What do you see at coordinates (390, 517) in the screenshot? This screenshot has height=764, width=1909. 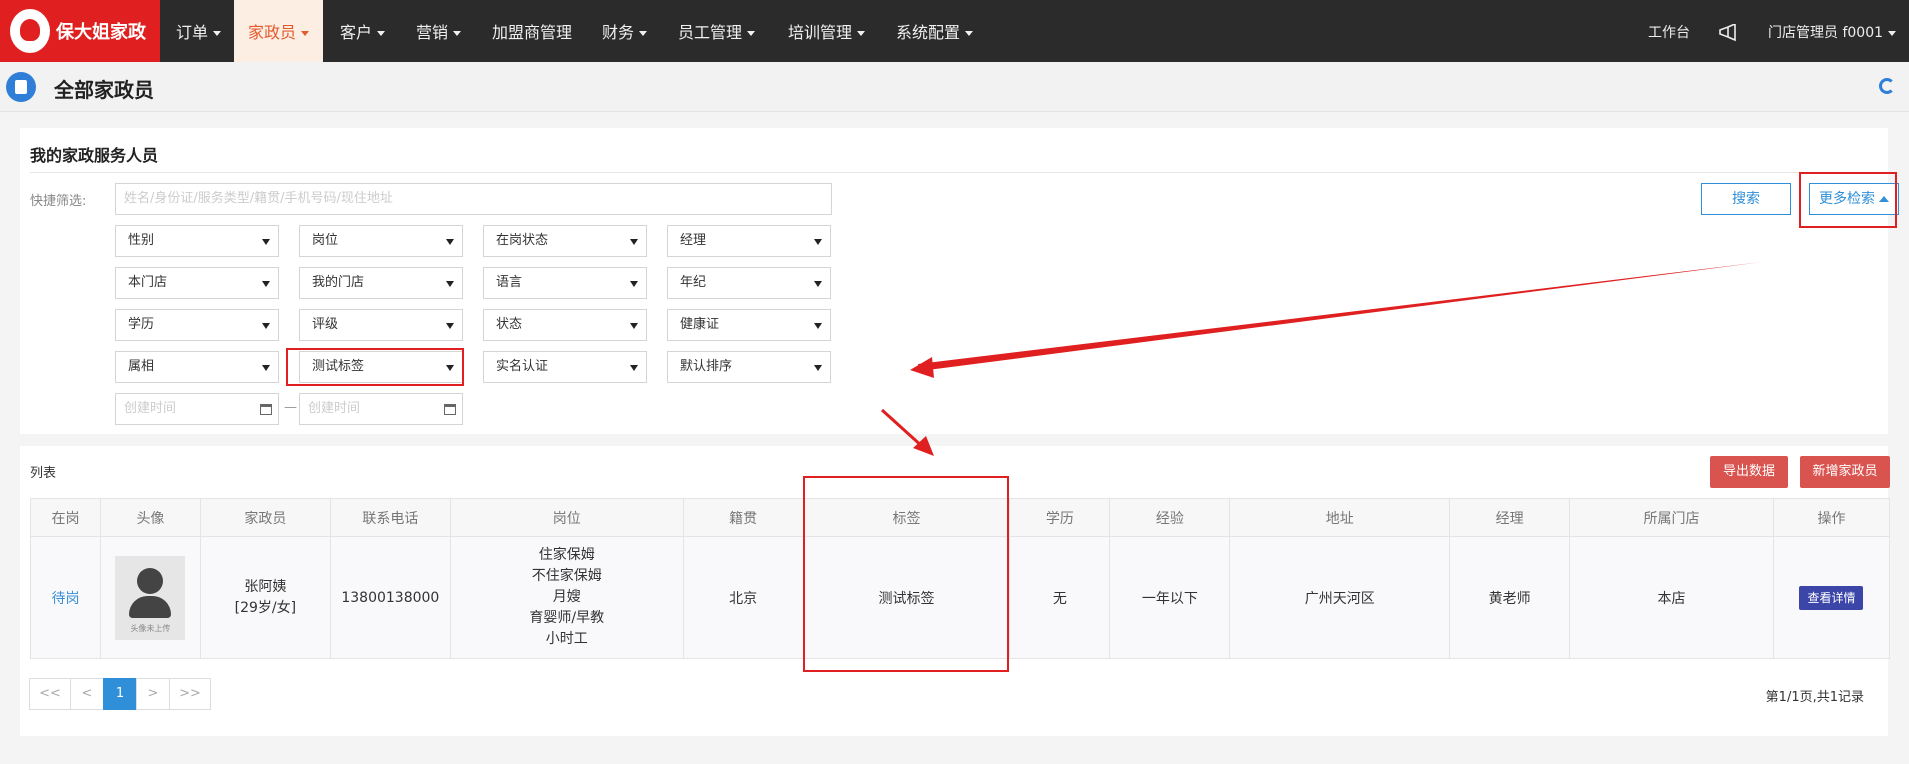 I see `col-phone: 联系电话` at bounding box center [390, 517].